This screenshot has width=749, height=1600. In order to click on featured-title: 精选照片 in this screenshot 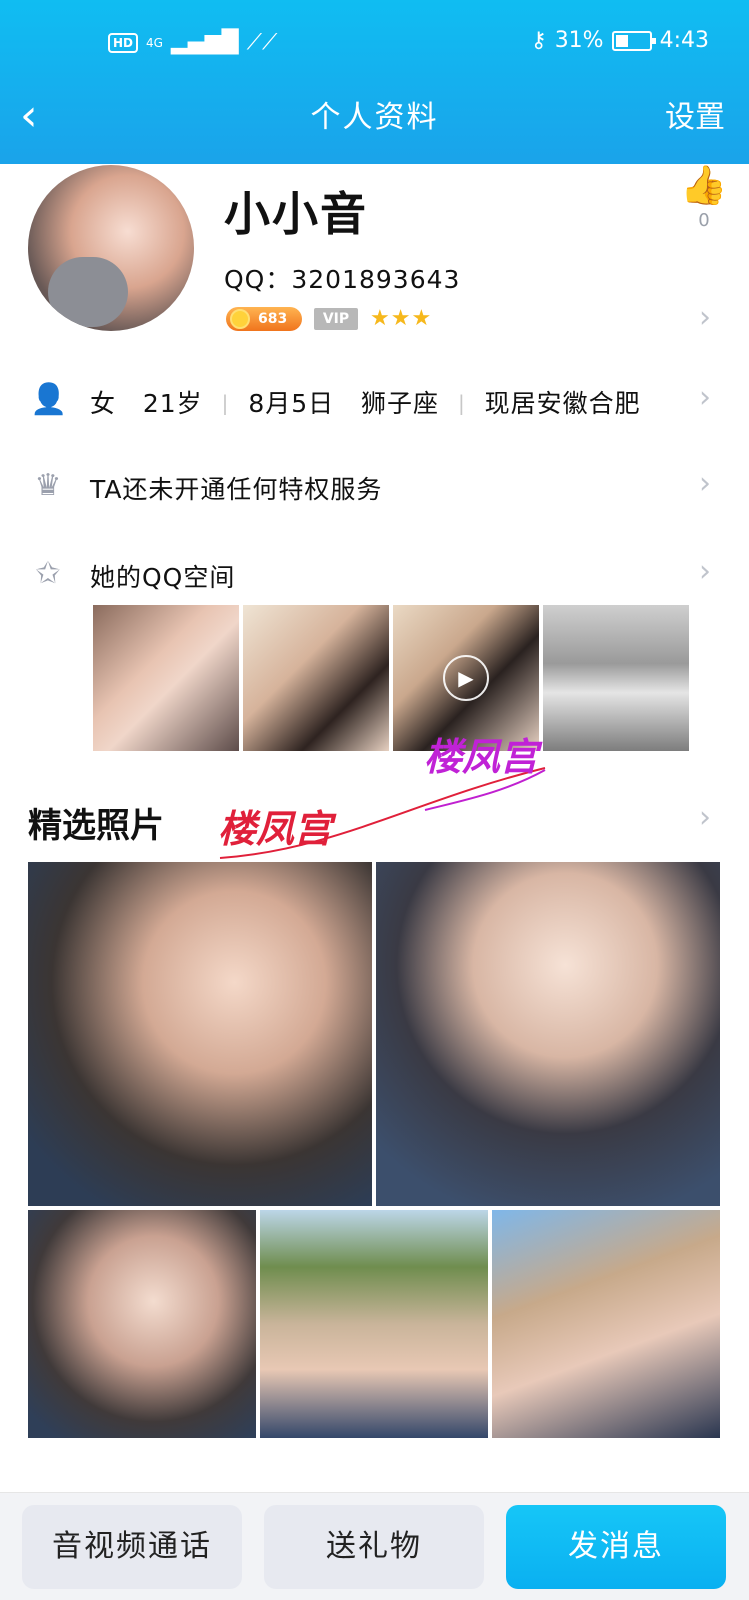, I will do `click(96, 826)`.